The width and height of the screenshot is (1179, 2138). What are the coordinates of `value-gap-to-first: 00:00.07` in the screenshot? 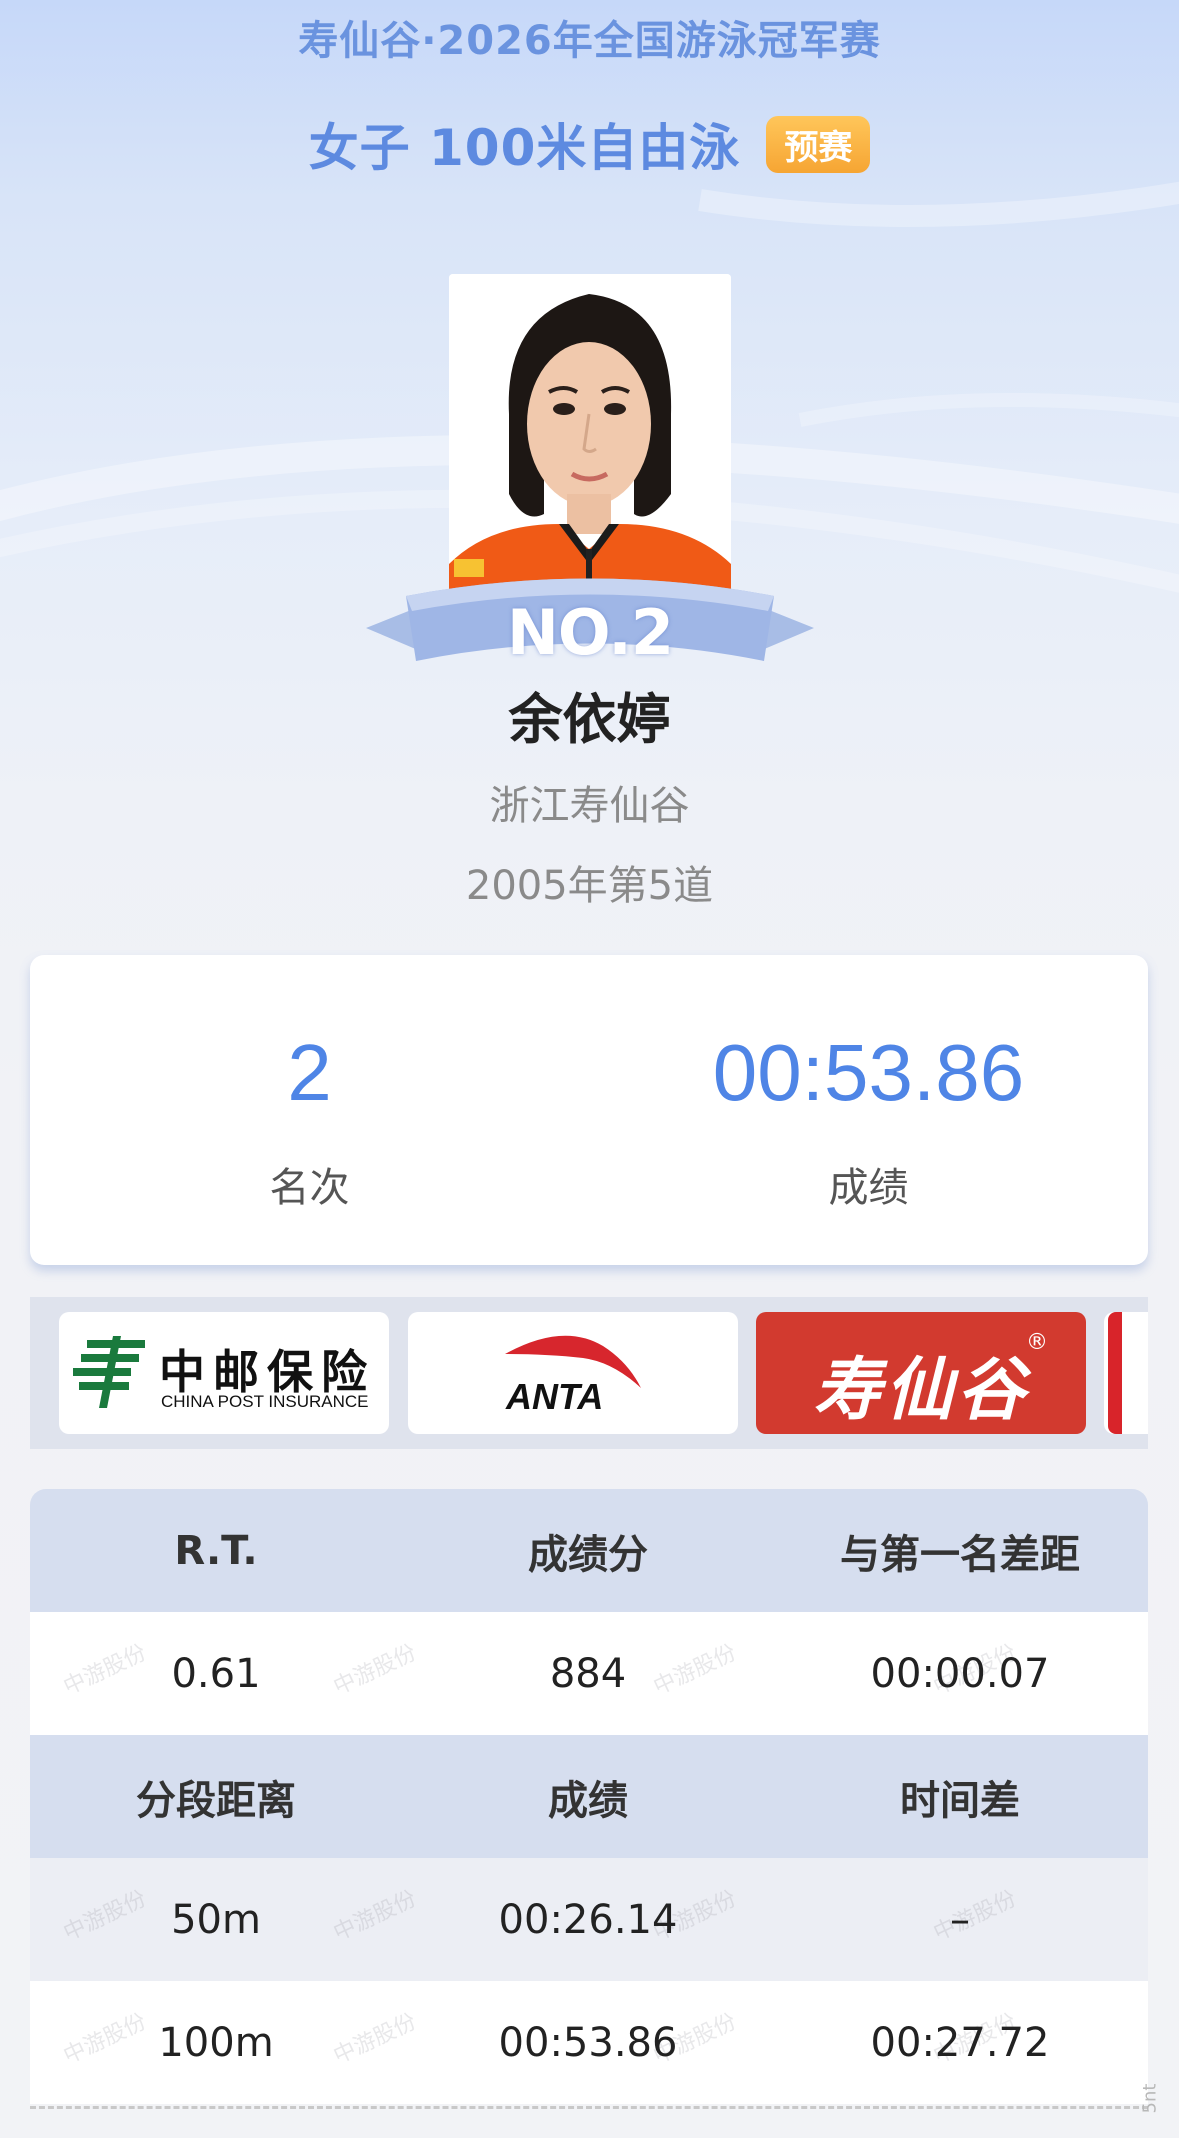 It's located at (960, 1673).